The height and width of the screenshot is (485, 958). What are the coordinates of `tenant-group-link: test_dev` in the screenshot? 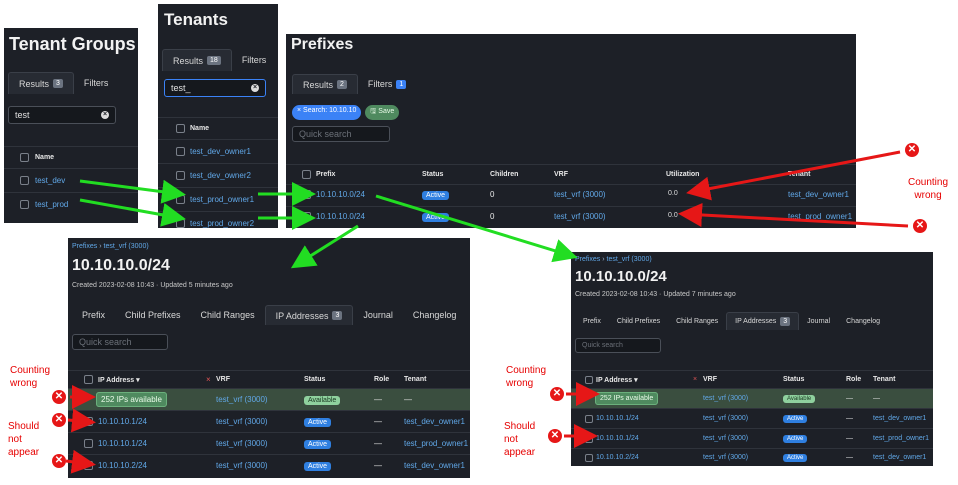 It's located at (50, 180).